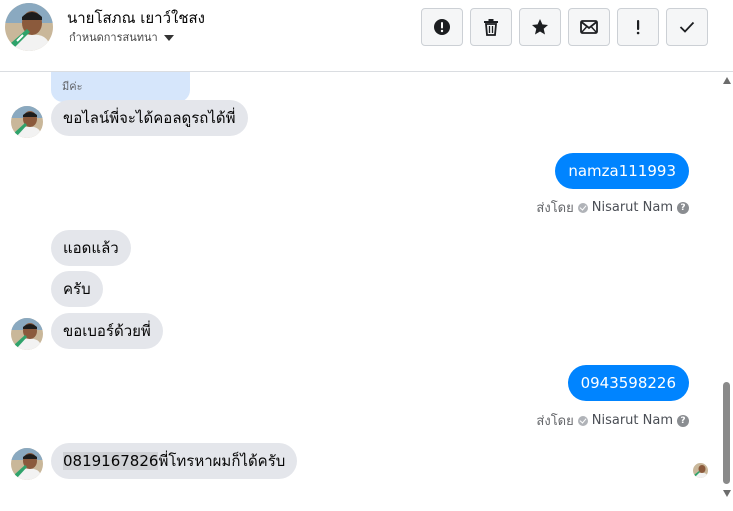 This screenshot has height=511, width=733. I want to click on star-button, so click(540, 27).